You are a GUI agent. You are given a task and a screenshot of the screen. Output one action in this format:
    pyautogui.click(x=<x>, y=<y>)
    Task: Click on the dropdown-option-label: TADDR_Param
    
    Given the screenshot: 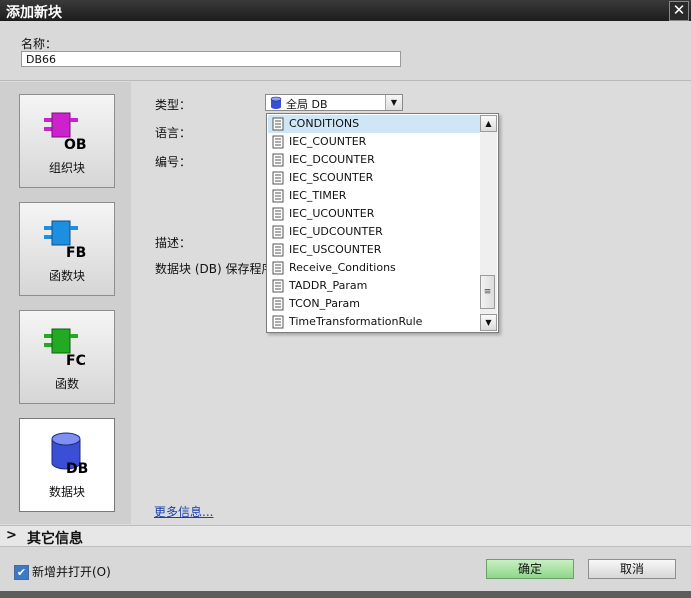 What is the action you would take?
    pyautogui.click(x=328, y=285)
    